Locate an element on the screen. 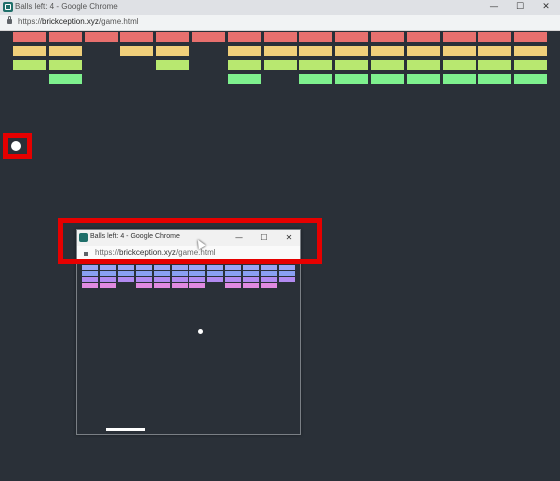 The image size is (560, 481). address-bar: https://brickception.xyz/game.html is located at coordinates (280, 23).